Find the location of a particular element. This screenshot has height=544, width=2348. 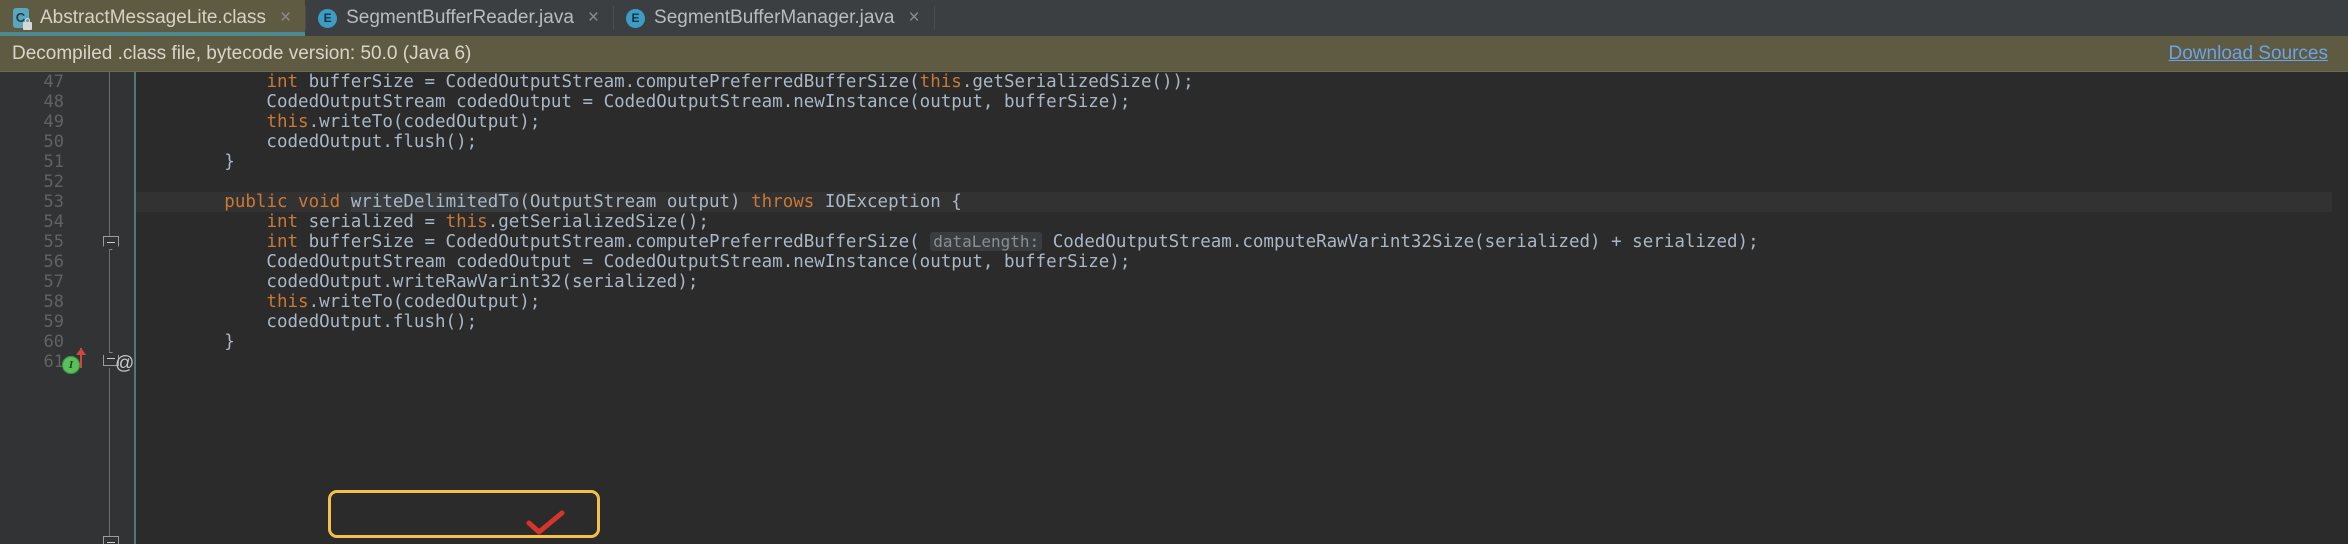

tab-separator is located at coordinates (934, 18).